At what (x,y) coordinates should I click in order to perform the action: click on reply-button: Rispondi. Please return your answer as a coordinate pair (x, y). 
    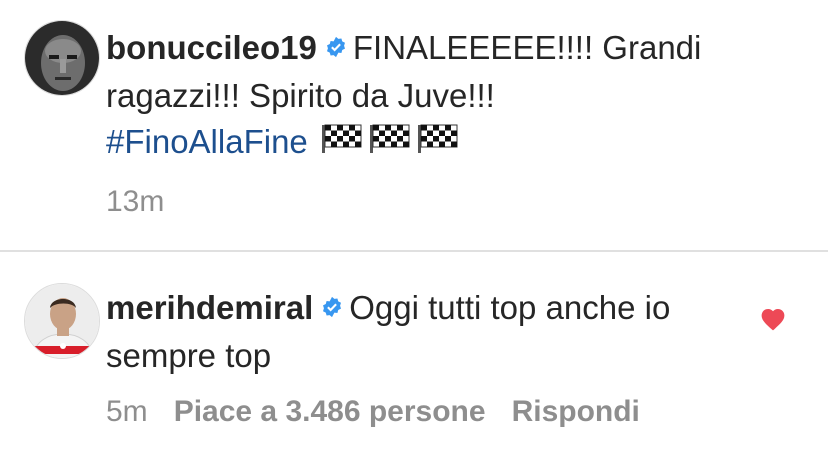
    Looking at the image, I should click on (576, 411).